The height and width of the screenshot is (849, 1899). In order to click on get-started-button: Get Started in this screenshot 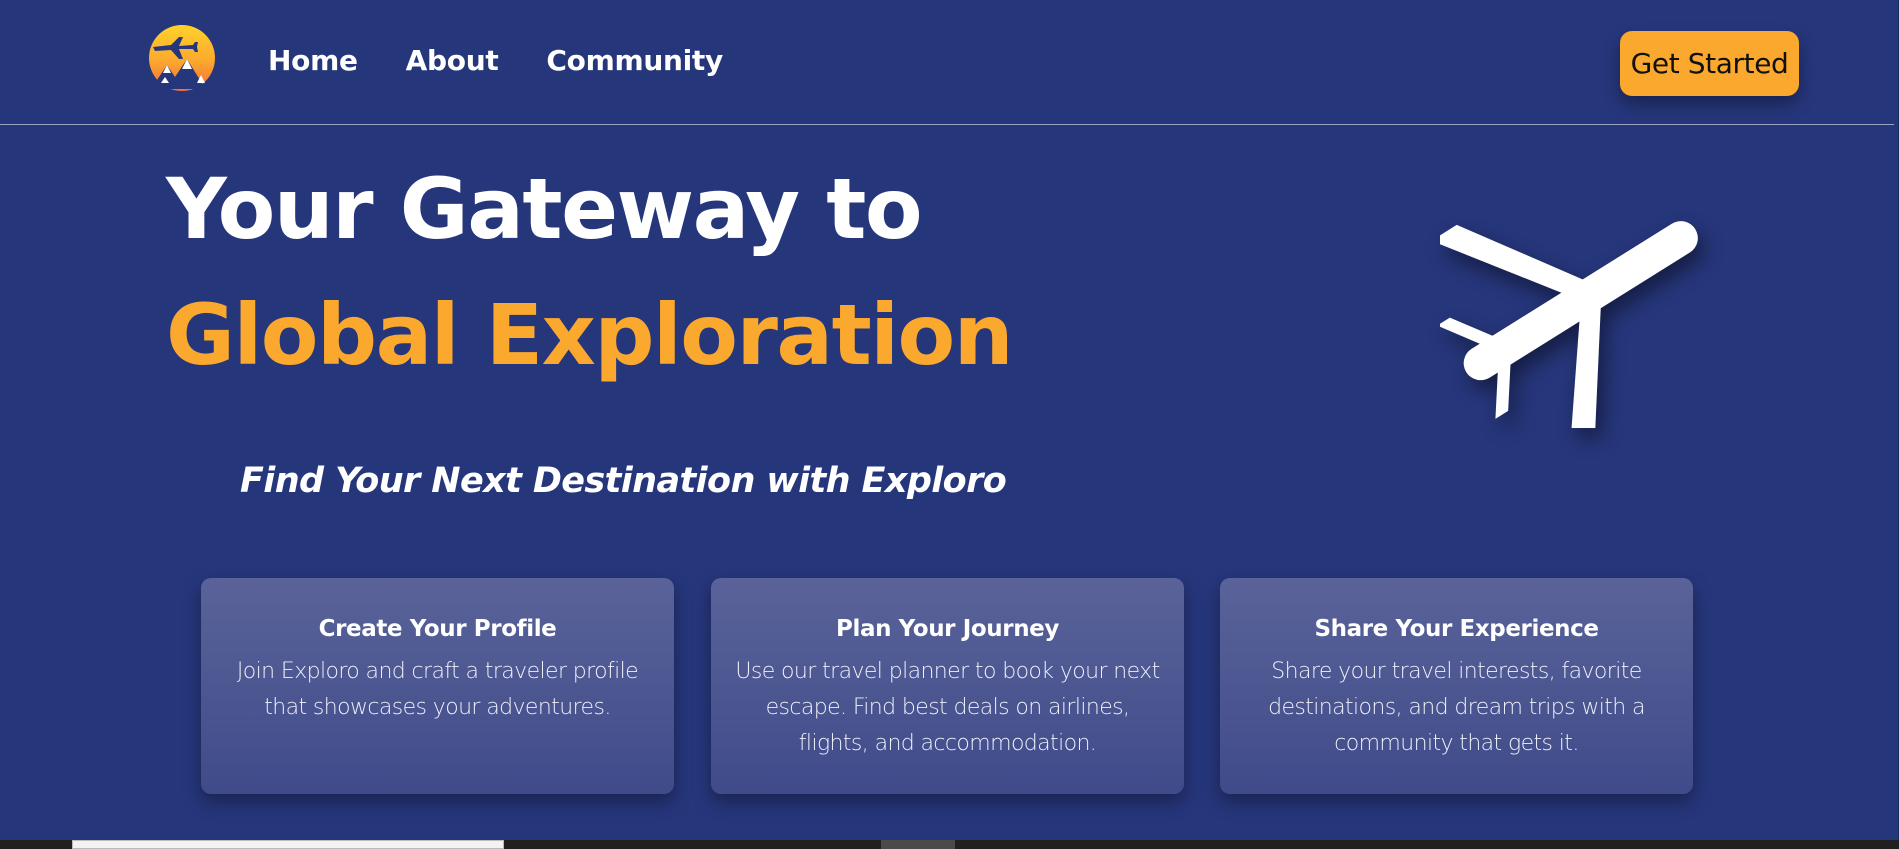, I will do `click(1709, 63)`.